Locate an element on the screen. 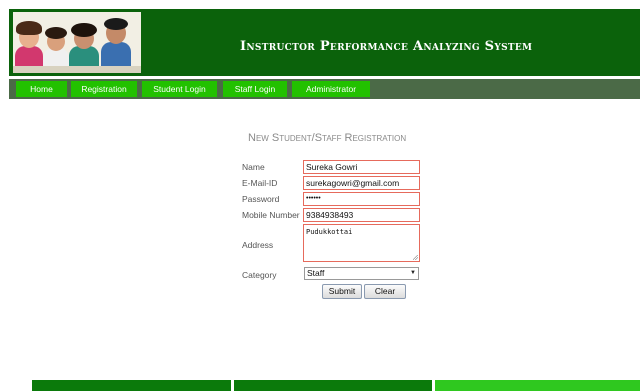 The image size is (640, 391). form-title: New Student/Staff Registration is located at coordinates (327, 138).